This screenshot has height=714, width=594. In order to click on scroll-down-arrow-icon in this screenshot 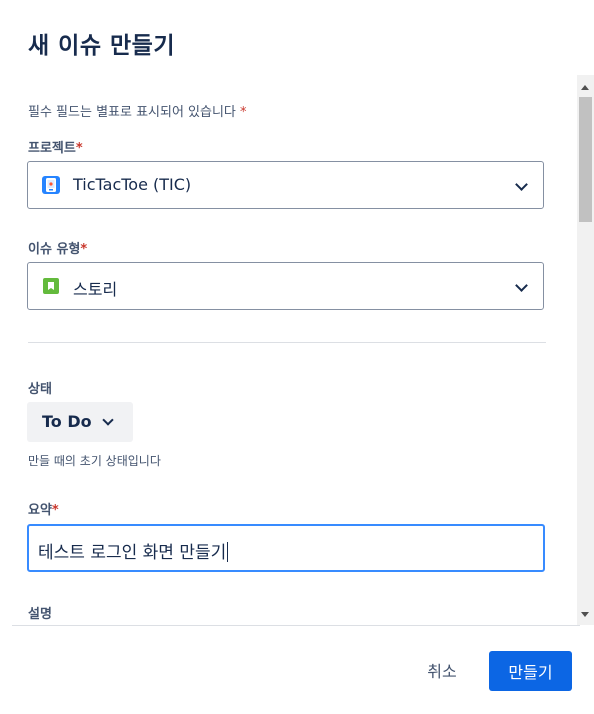, I will do `click(585, 614)`.